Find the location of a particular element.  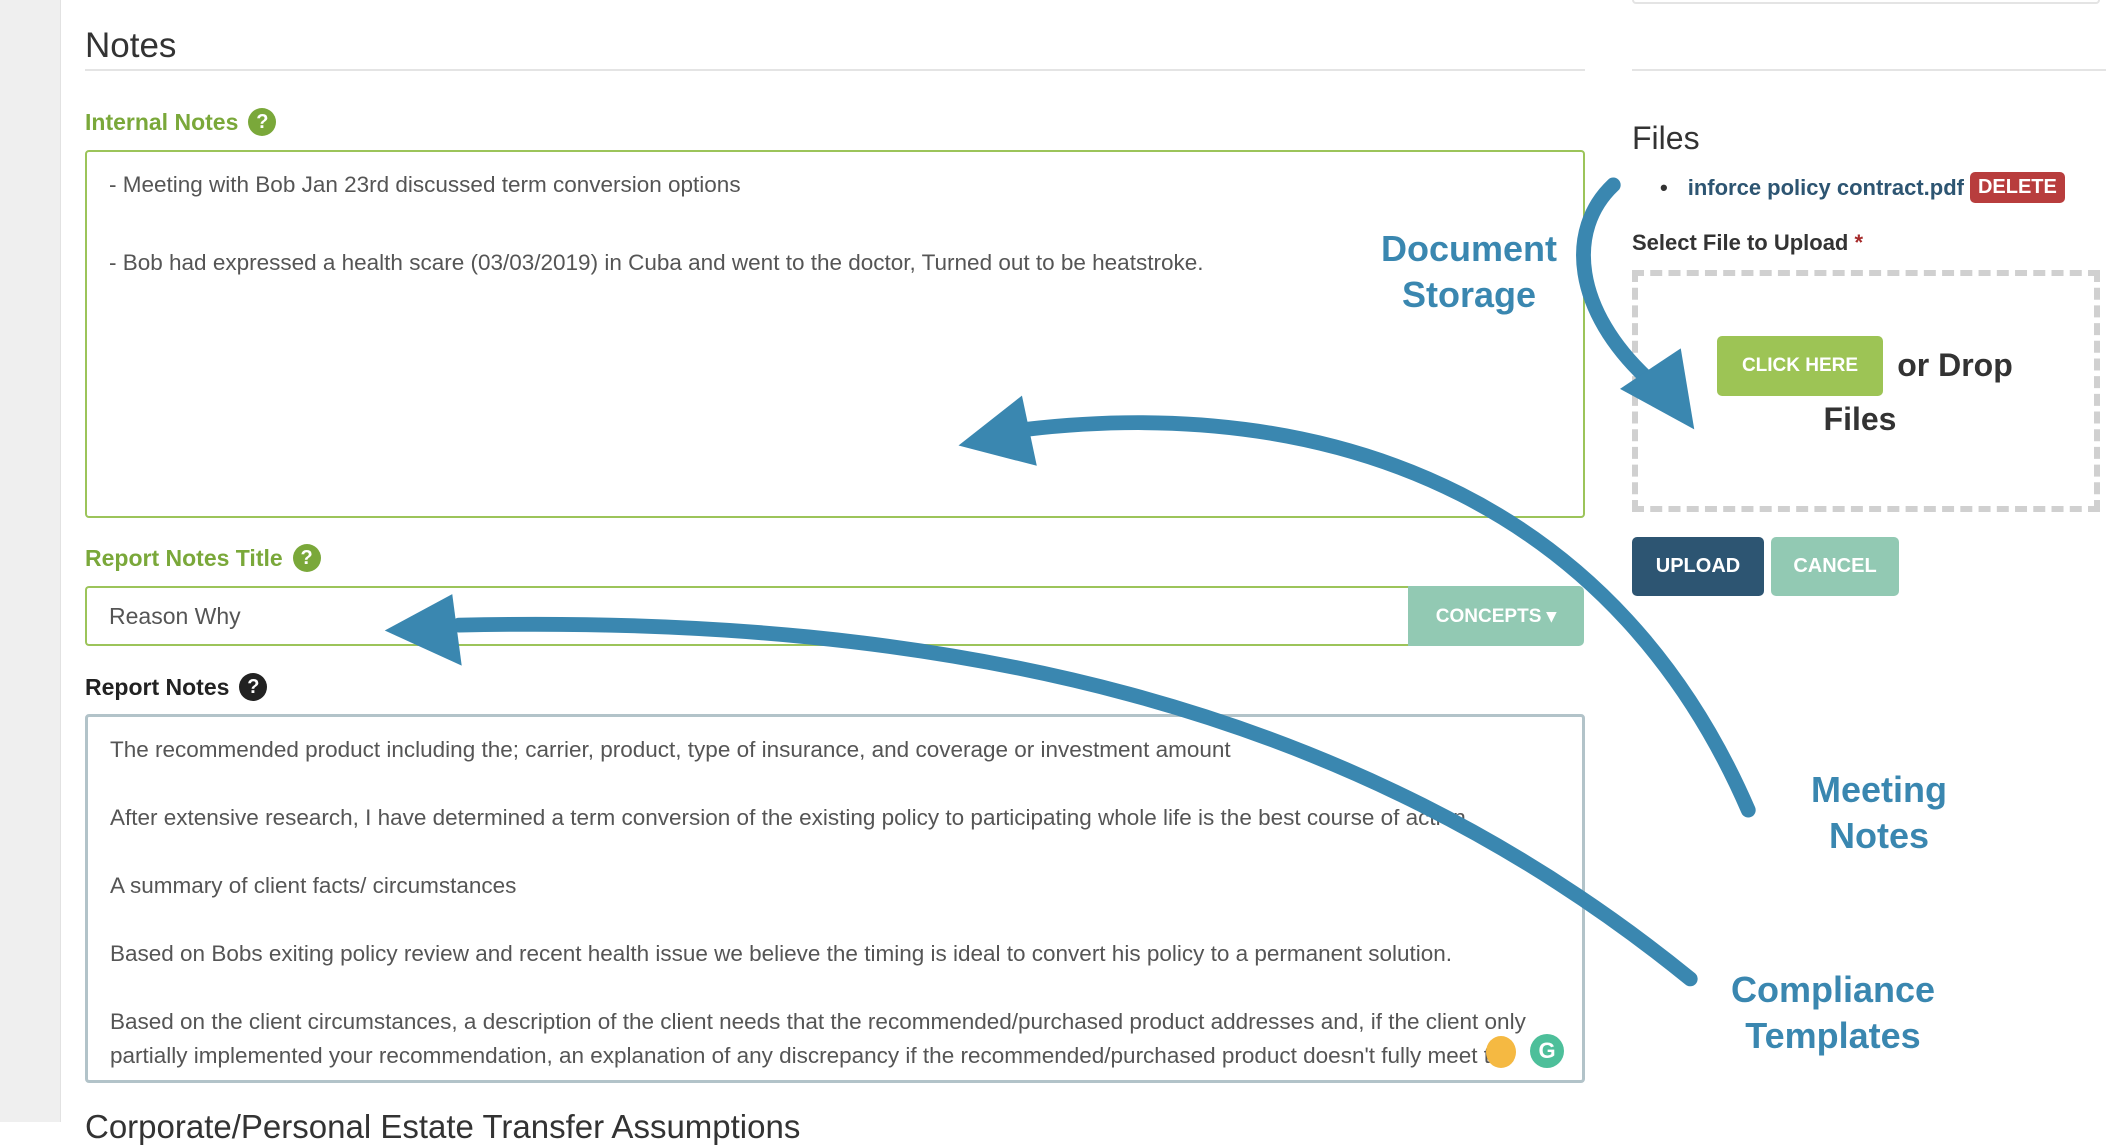

report-notes-label: Report Notes? is located at coordinates (176, 687).